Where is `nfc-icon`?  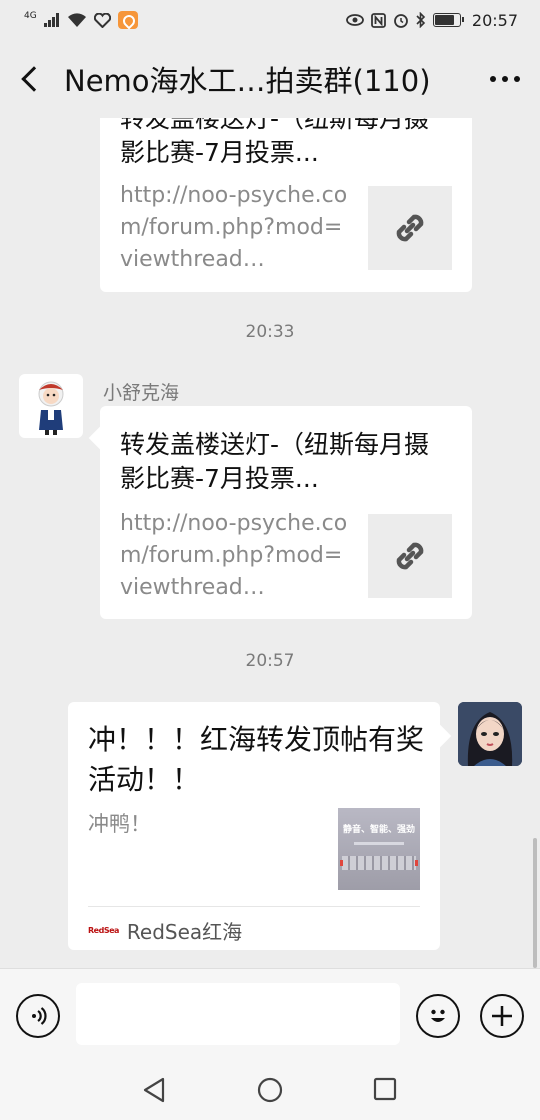
nfc-icon is located at coordinates (378, 20).